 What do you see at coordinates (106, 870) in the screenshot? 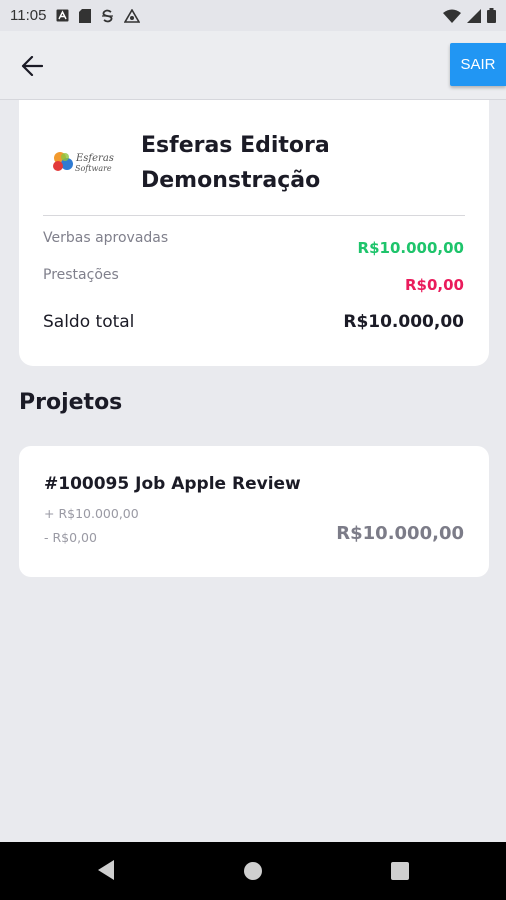
I see `back-triangle-icon` at bounding box center [106, 870].